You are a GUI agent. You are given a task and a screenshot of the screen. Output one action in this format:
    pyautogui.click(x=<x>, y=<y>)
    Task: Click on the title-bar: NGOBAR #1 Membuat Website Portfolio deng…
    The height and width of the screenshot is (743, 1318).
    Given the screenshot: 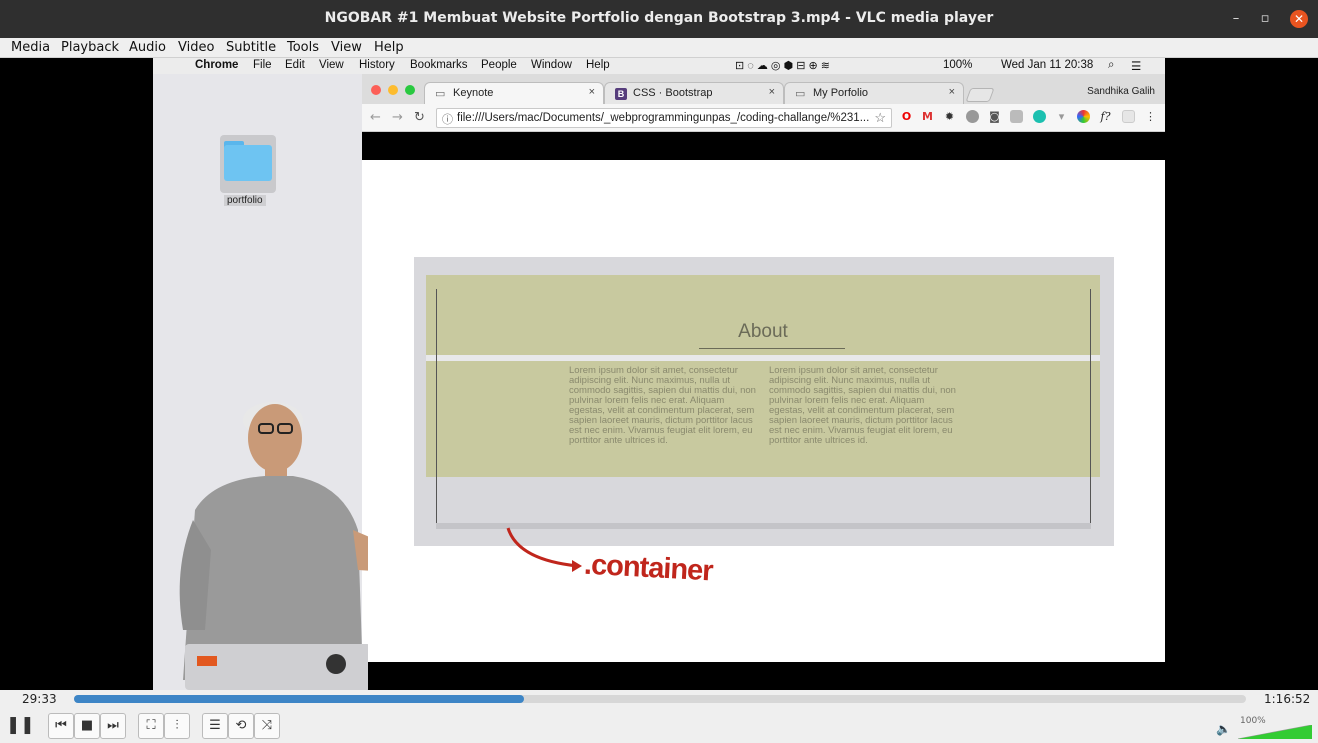 What is the action you would take?
    pyautogui.click(x=659, y=19)
    